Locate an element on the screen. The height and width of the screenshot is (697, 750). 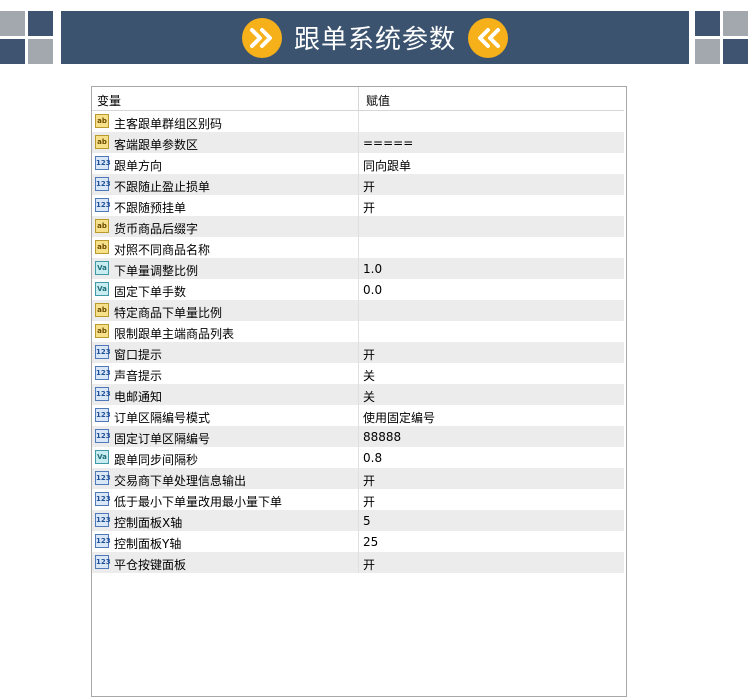
table-row: ab 特定商品下单量比例 is located at coordinates (358, 310).